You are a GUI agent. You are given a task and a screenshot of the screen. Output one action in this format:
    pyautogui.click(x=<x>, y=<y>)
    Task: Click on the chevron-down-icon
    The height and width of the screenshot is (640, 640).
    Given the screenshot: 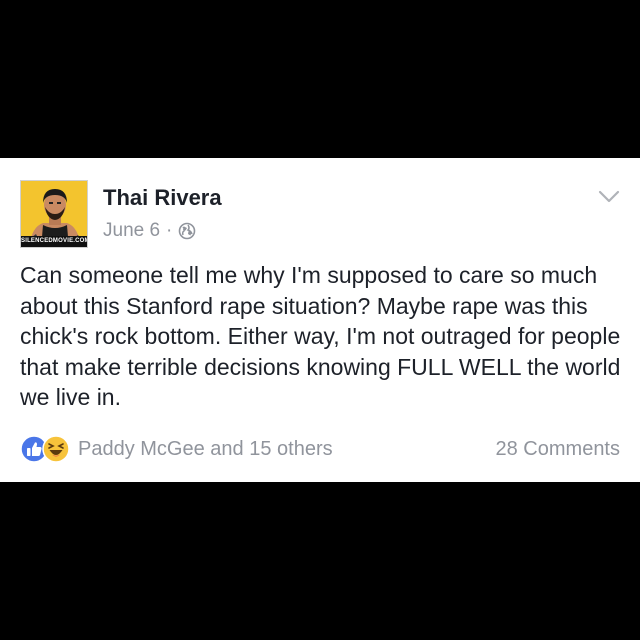 What is the action you would take?
    pyautogui.click(x=609, y=197)
    